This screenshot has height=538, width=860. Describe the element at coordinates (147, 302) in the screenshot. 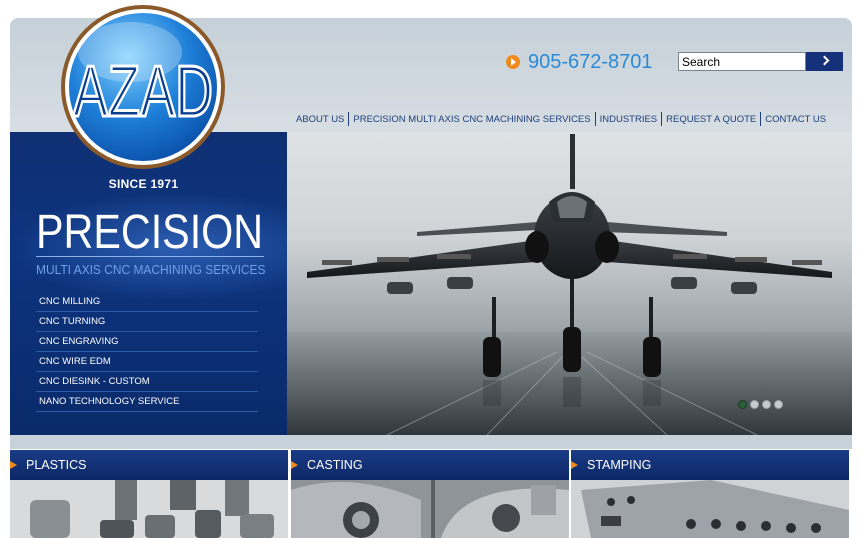

I see `service-link-cnc-milling: CNC MILLING` at that location.